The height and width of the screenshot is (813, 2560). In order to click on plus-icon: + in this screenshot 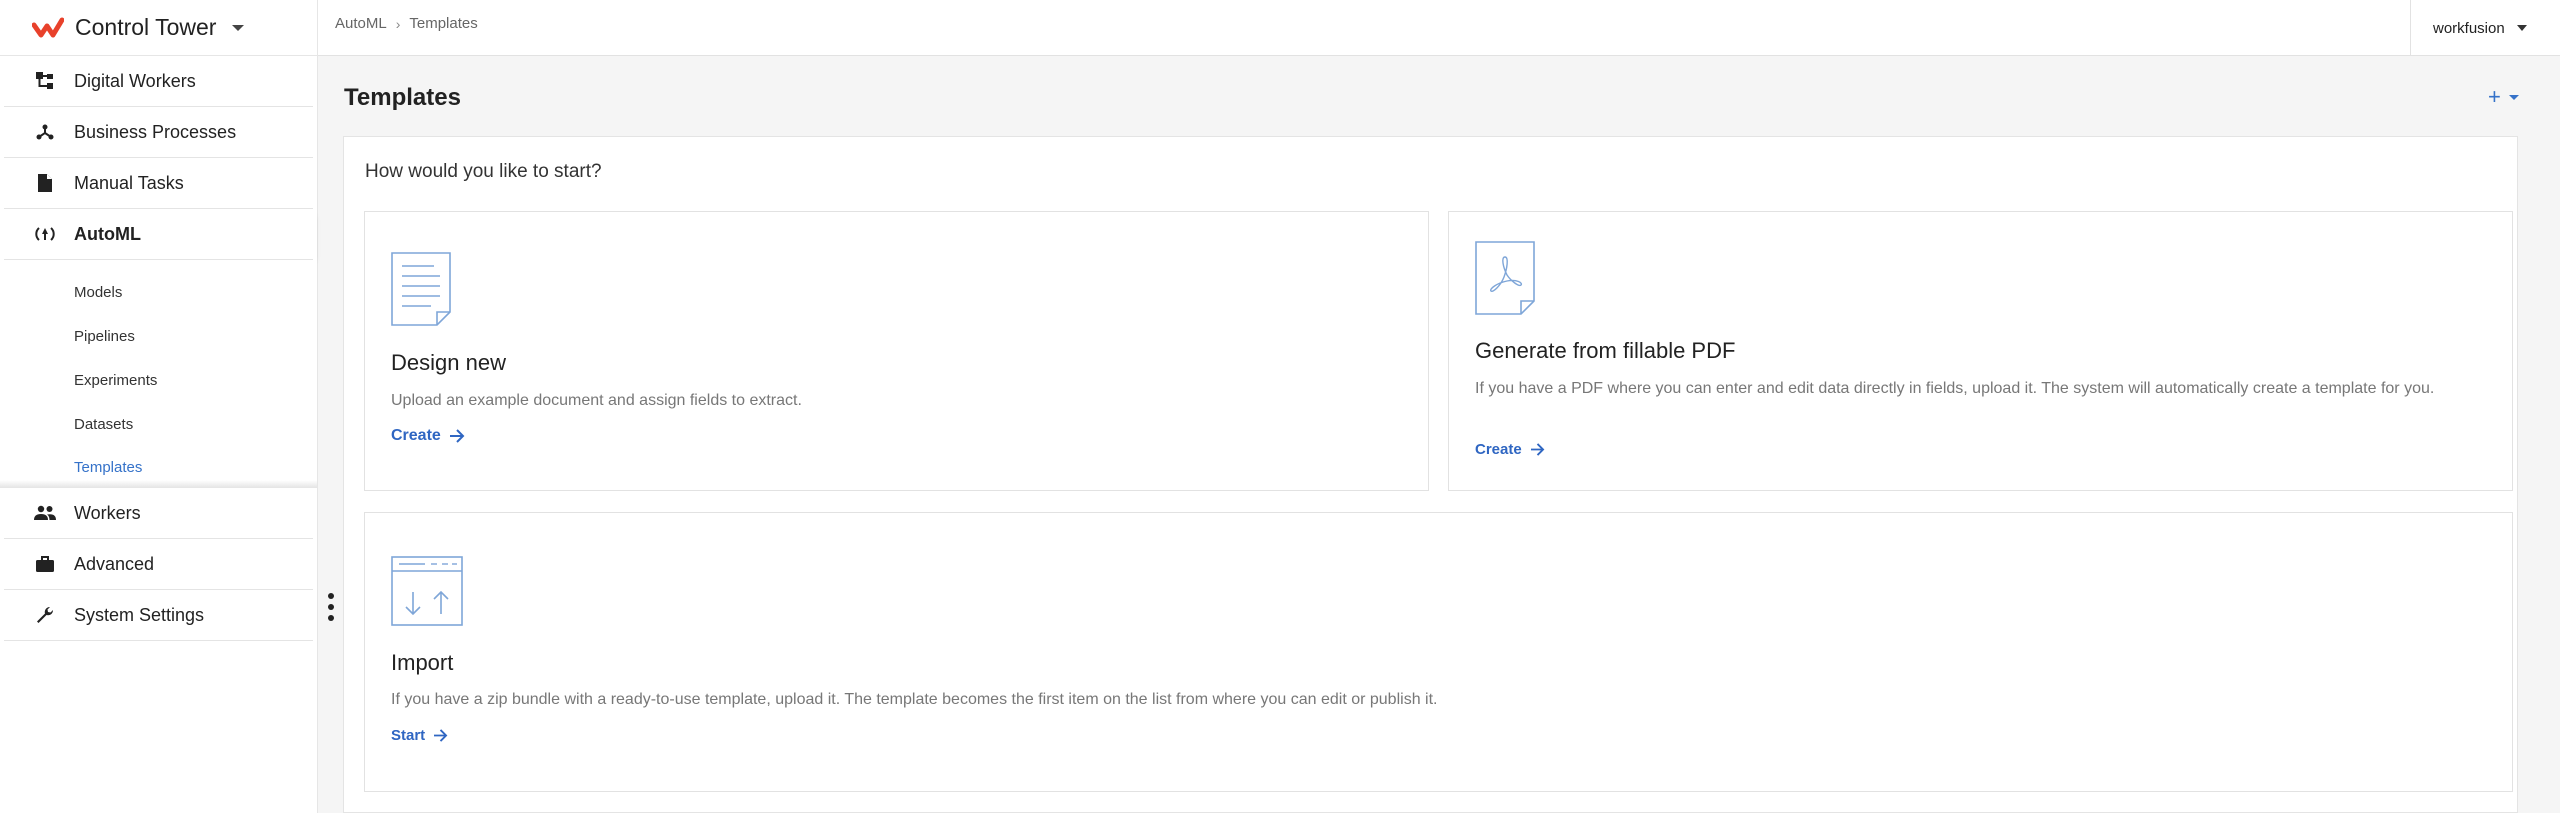, I will do `click(2494, 96)`.